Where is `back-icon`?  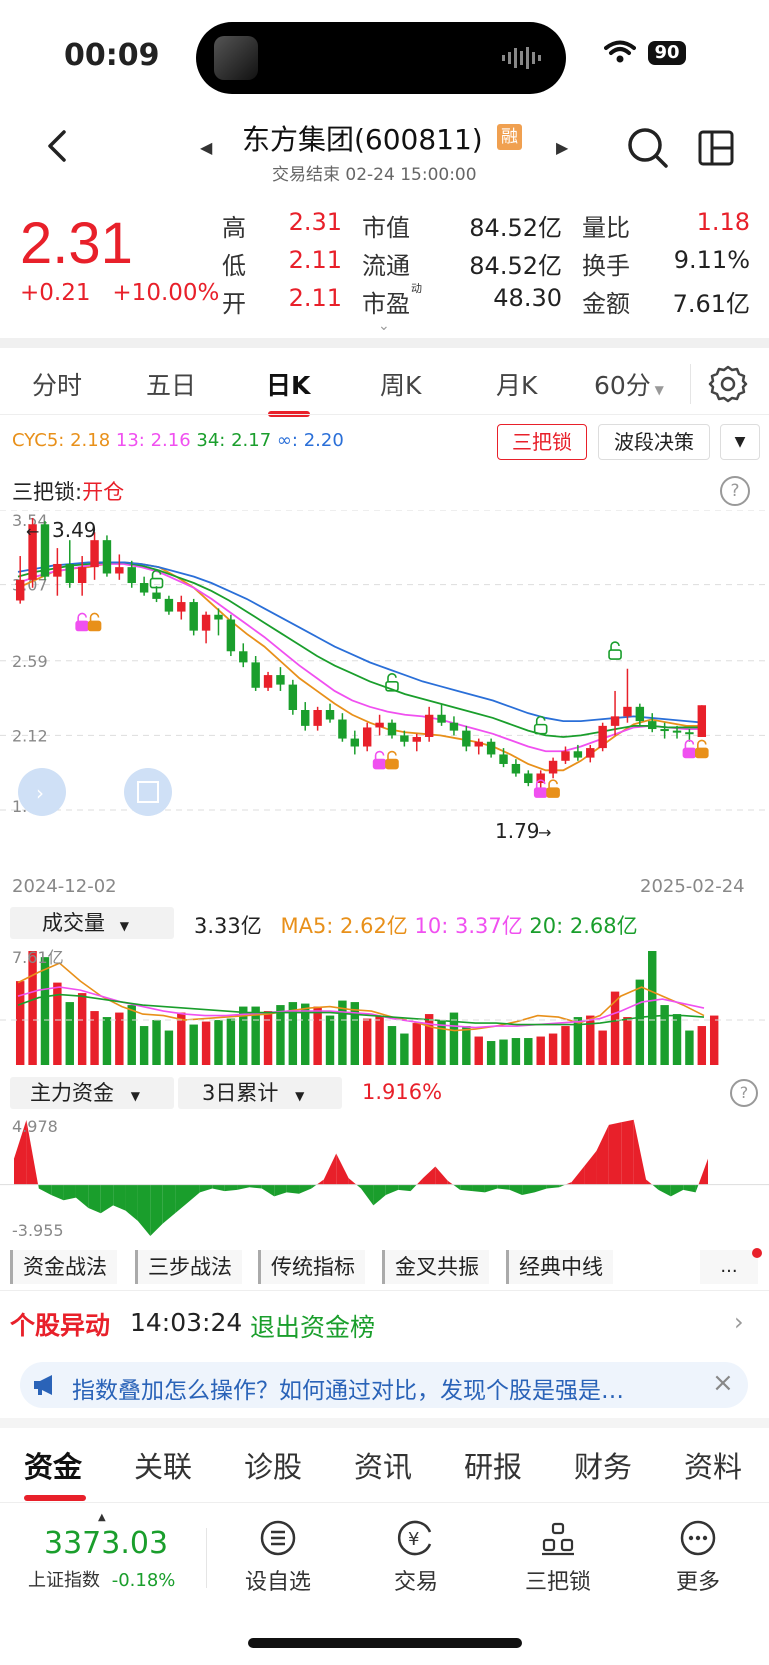 back-icon is located at coordinates (58, 146).